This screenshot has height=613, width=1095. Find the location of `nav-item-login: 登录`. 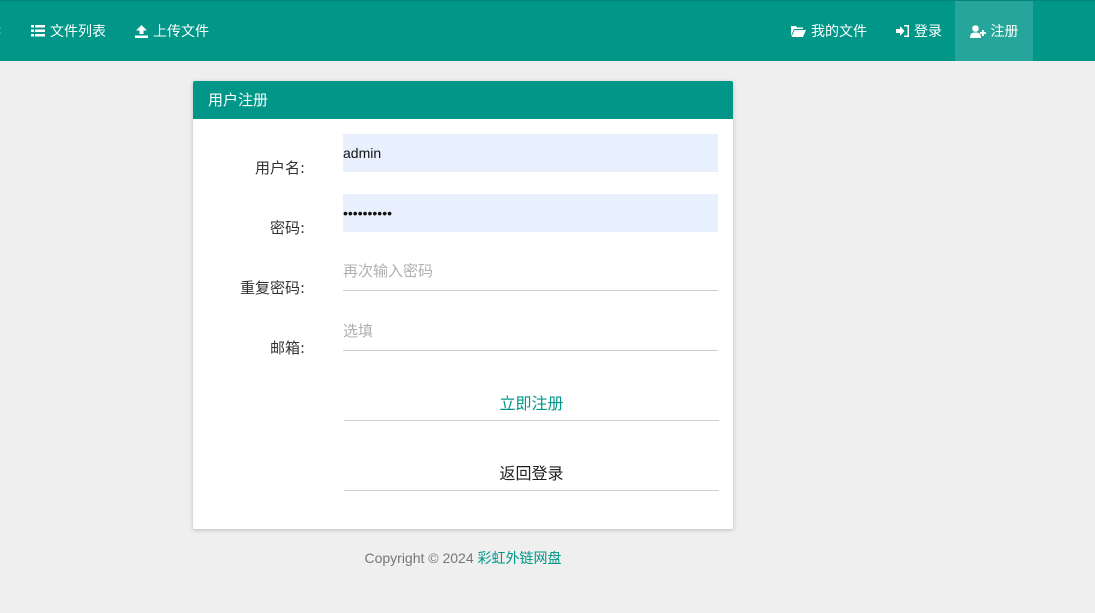

nav-item-login: 登录 is located at coordinates (919, 31).